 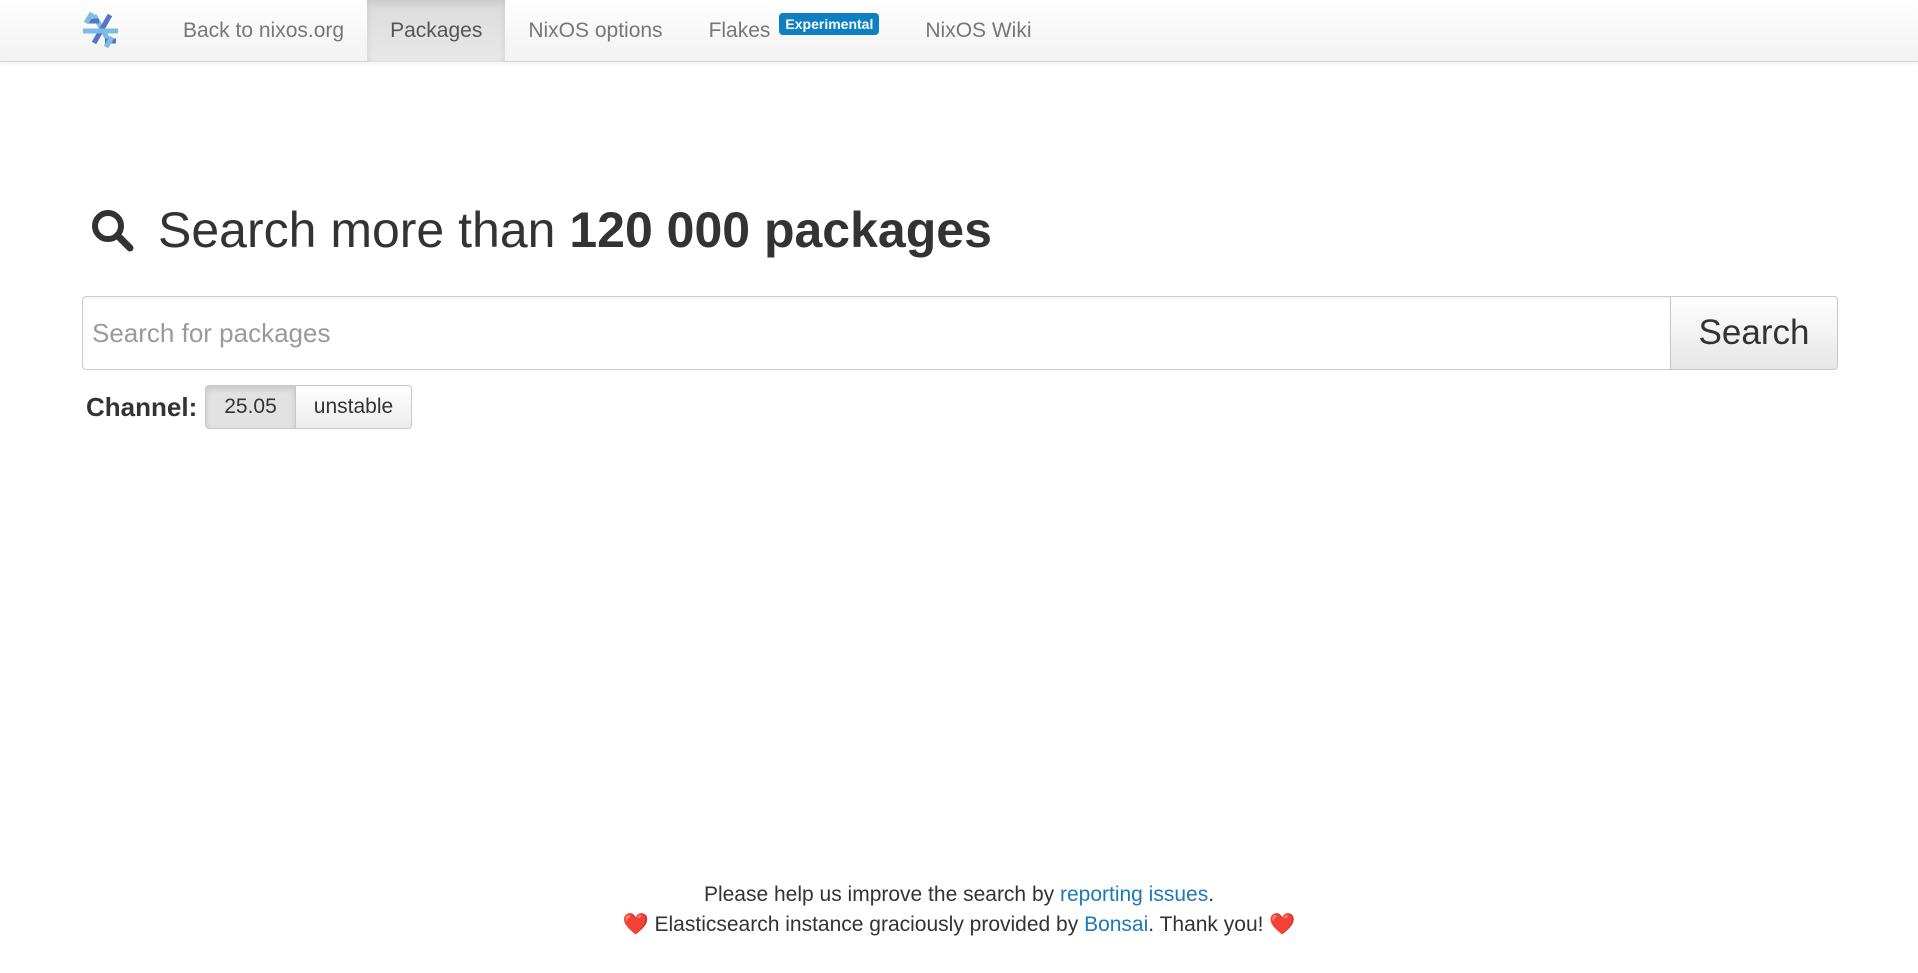 What do you see at coordinates (1134, 894) in the screenshot?
I see `reporting-issues-link: reporting issues` at bounding box center [1134, 894].